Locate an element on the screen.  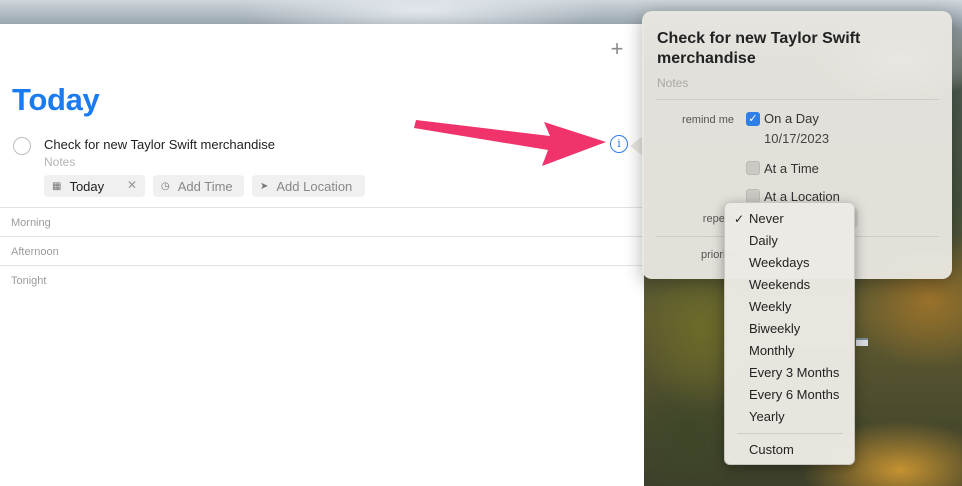
wallpaper-house is located at coordinates (862, 342).